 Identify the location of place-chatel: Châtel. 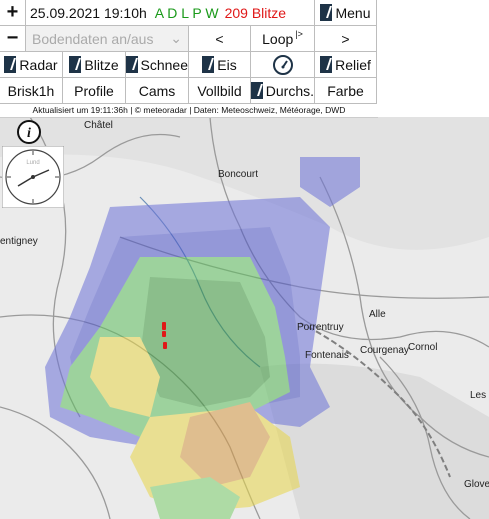
(98, 125).